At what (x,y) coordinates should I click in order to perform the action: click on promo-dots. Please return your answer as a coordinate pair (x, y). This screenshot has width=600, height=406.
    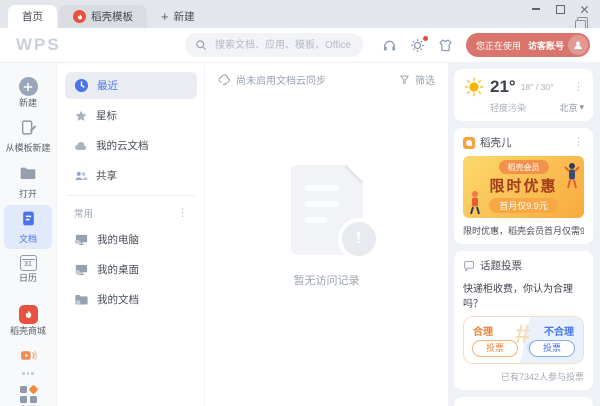
    Looking at the image, I should click on (28, 373).